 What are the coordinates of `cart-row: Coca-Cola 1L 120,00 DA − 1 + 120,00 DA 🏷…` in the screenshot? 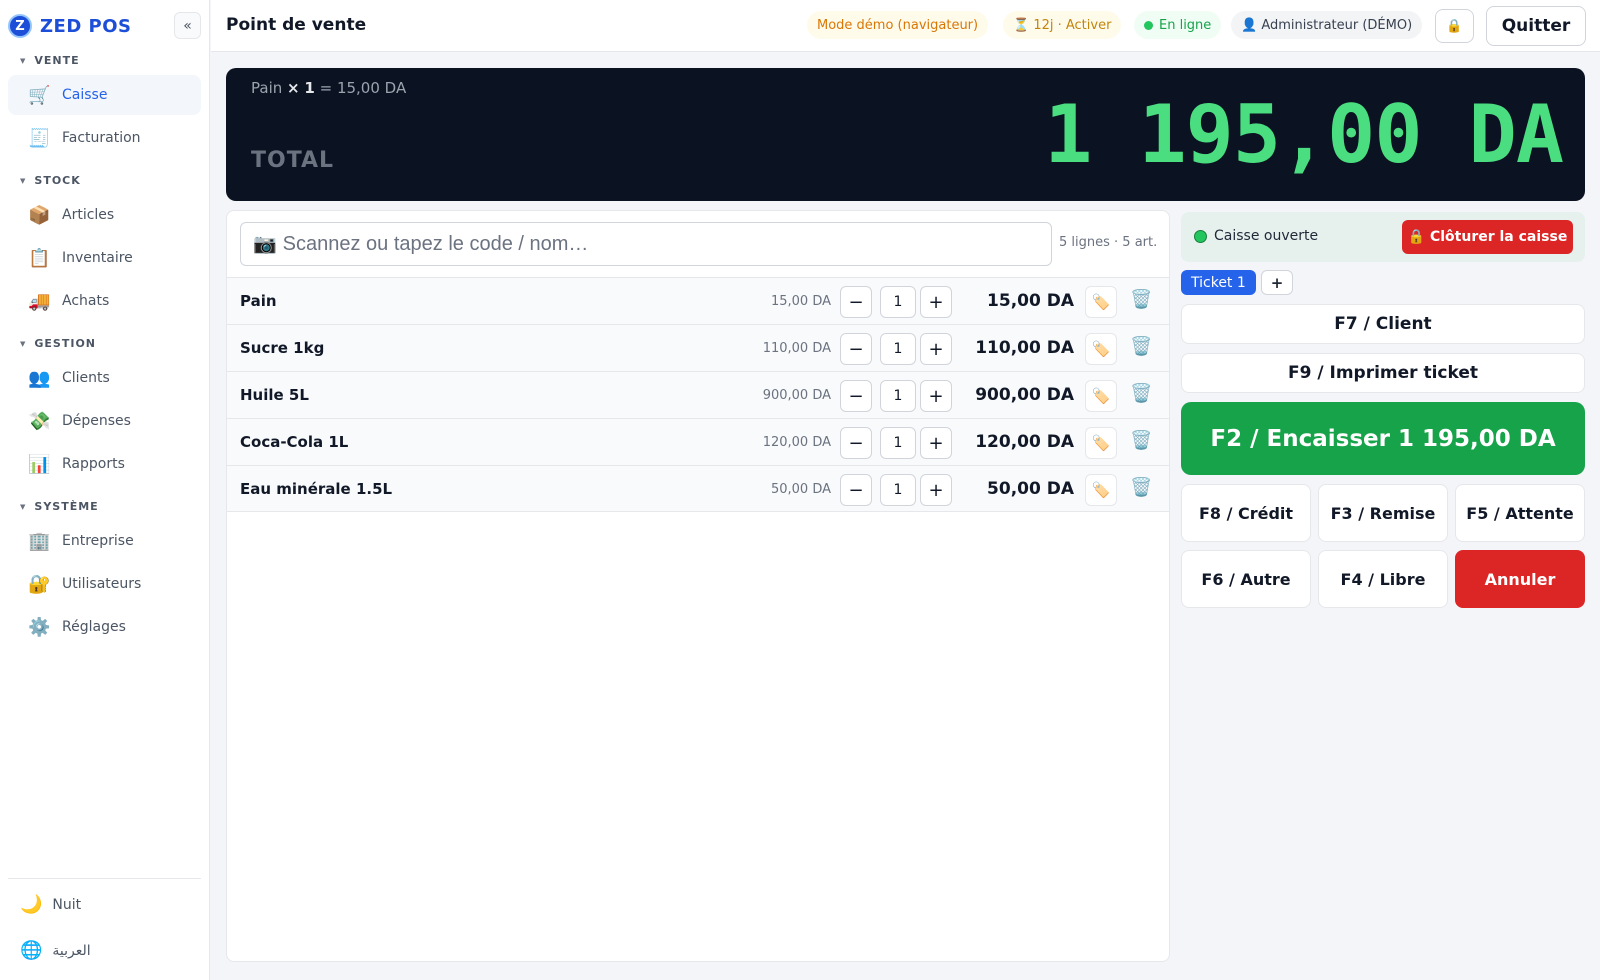 It's located at (698, 441).